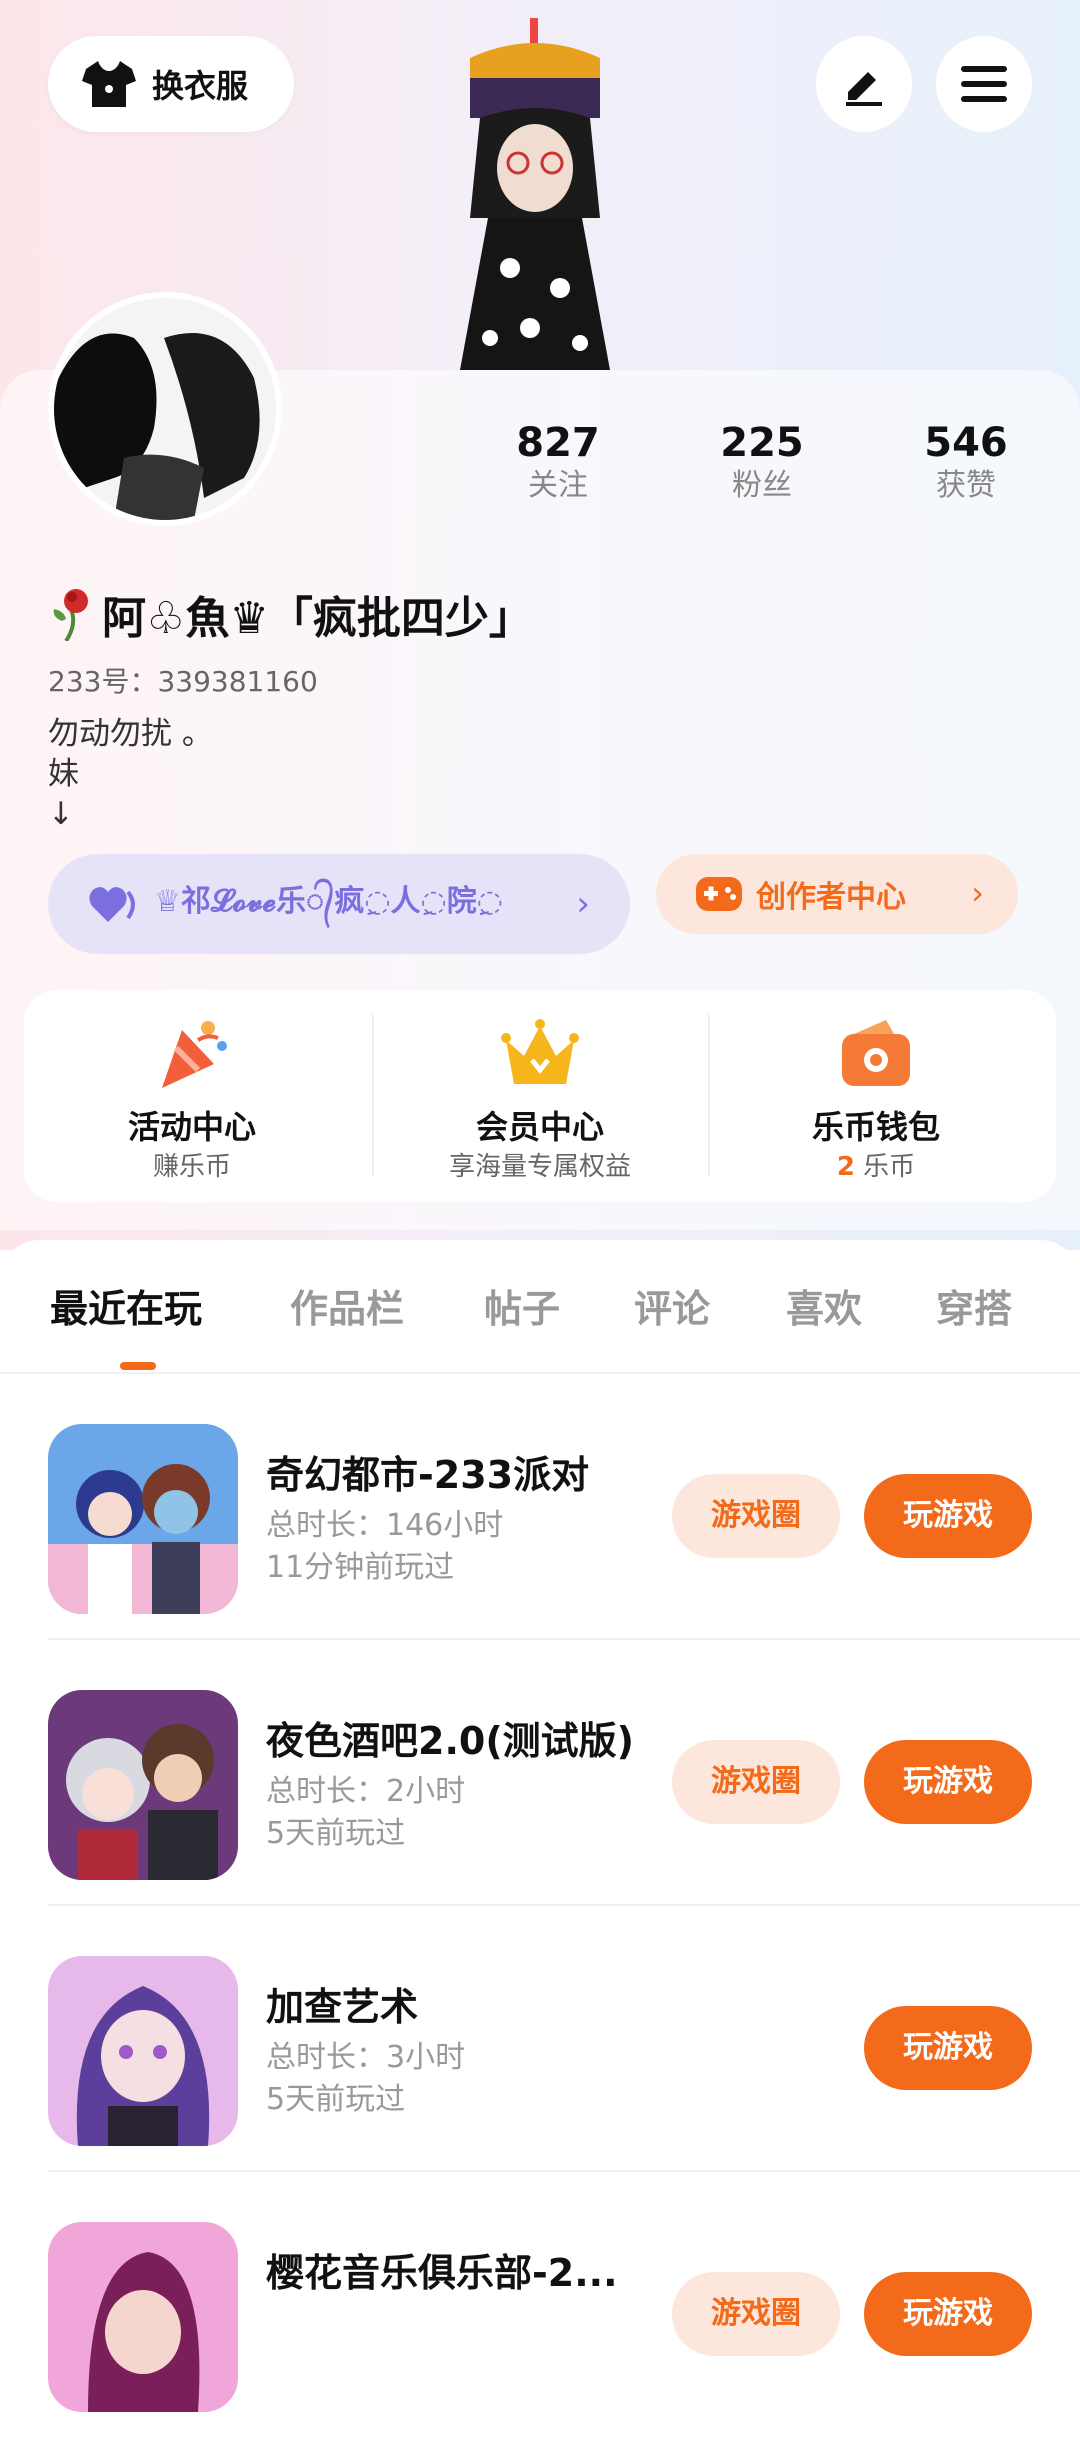 The width and height of the screenshot is (1080, 2438). I want to click on game-duration: 总时长：3小时, so click(366, 2057).